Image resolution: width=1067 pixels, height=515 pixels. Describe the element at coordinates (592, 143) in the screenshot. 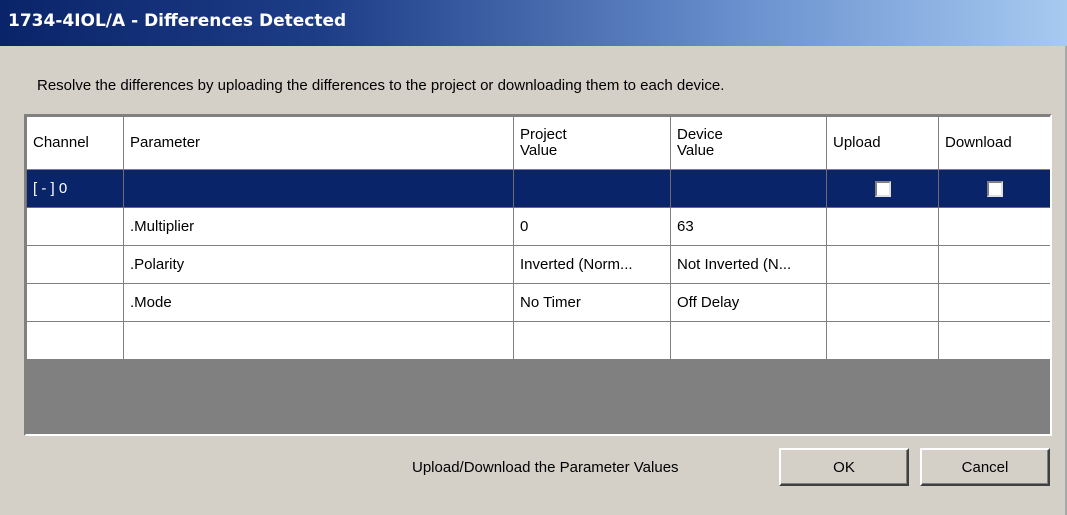

I see `column-header-project-value: Project Value` at that location.